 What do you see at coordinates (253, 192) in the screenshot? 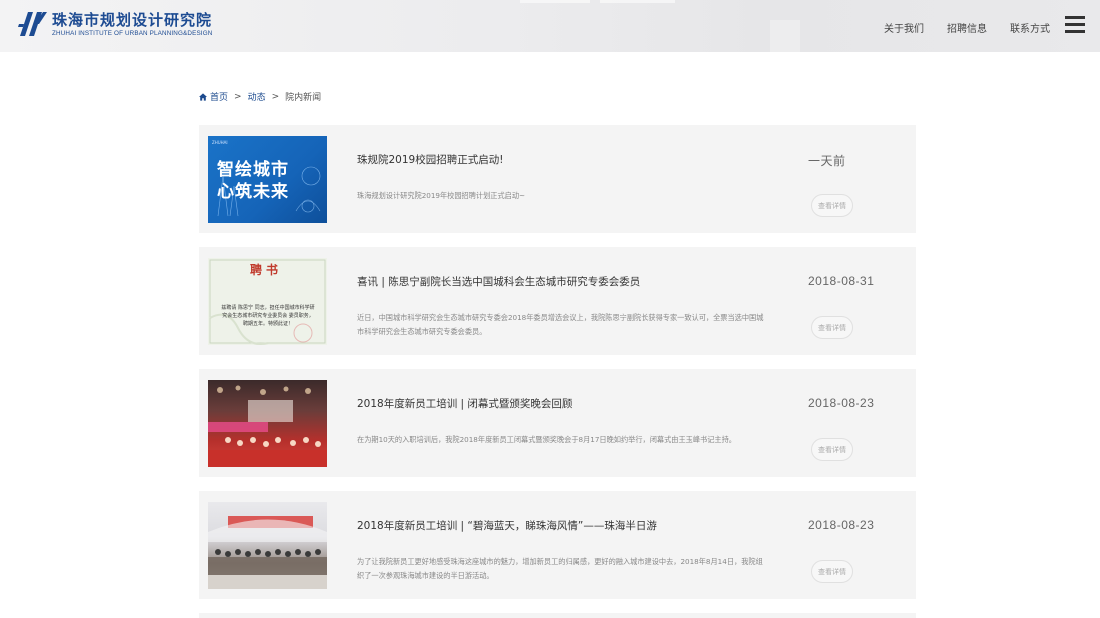
I see `thumbnail-headline: 心筑未来` at bounding box center [253, 192].